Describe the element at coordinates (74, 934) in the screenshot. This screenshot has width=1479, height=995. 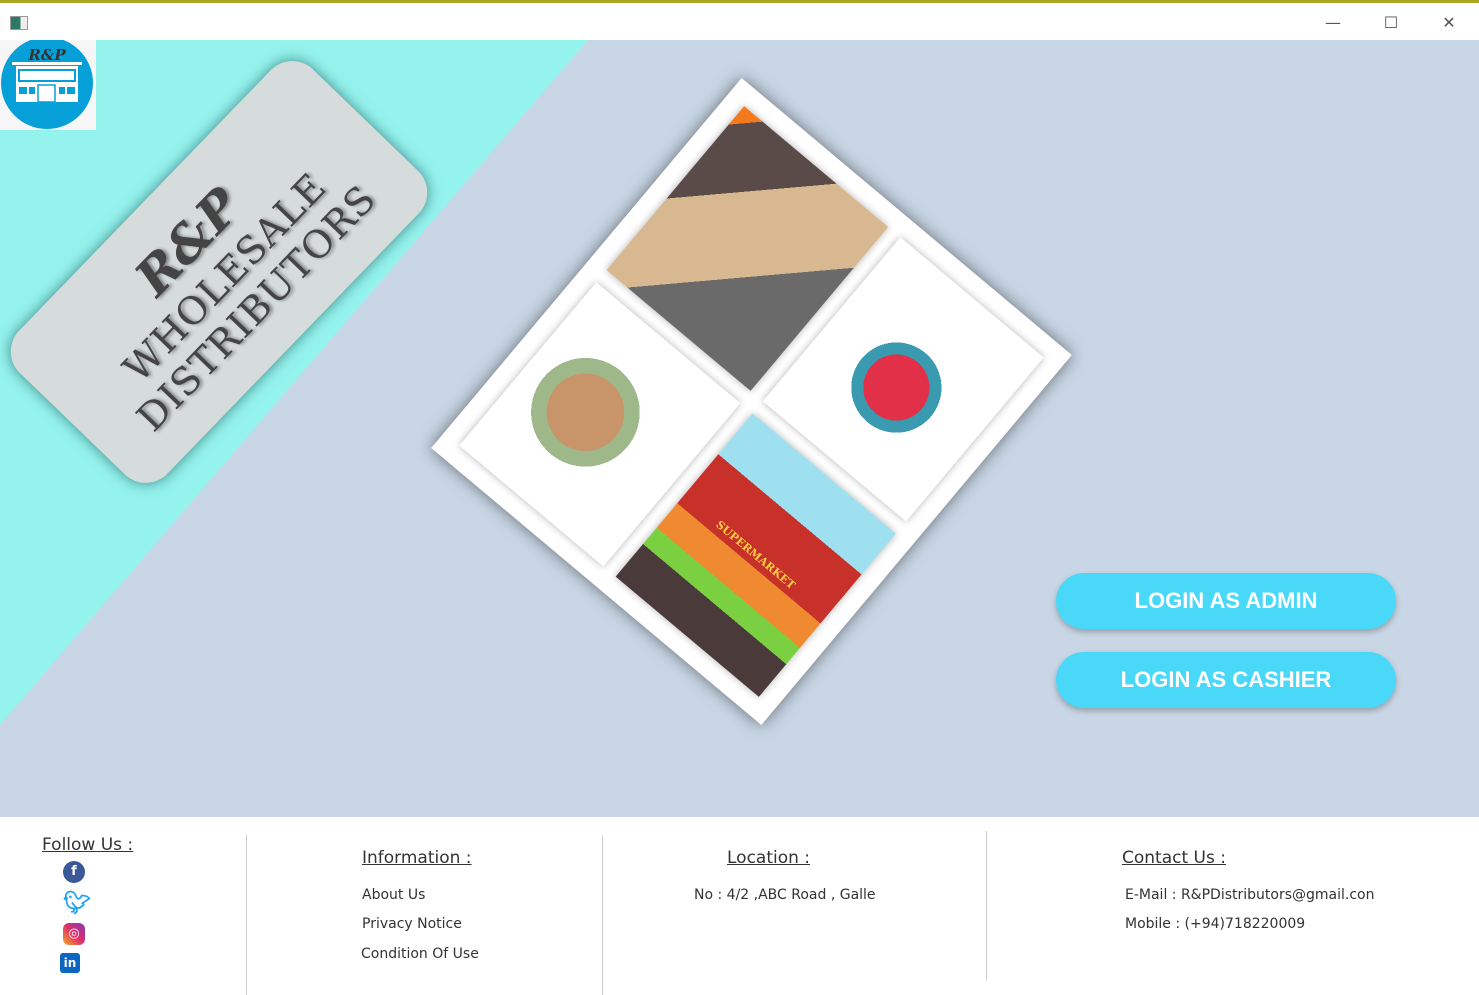
I see `instagram-icon: ◎` at that location.